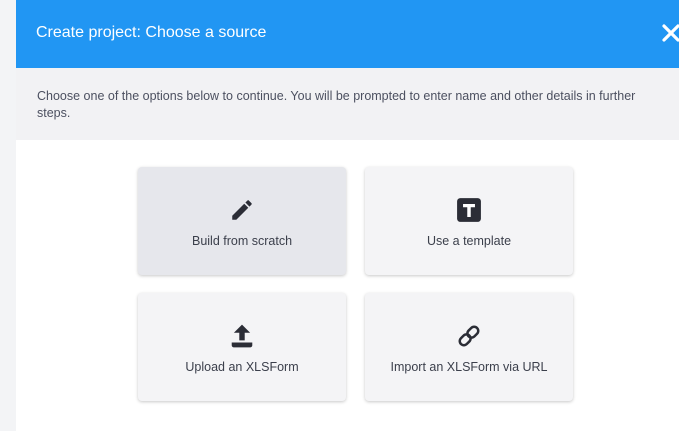 The image size is (679, 431). I want to click on upload-xlsform-button: Upload an XLSForm, so click(242, 347).